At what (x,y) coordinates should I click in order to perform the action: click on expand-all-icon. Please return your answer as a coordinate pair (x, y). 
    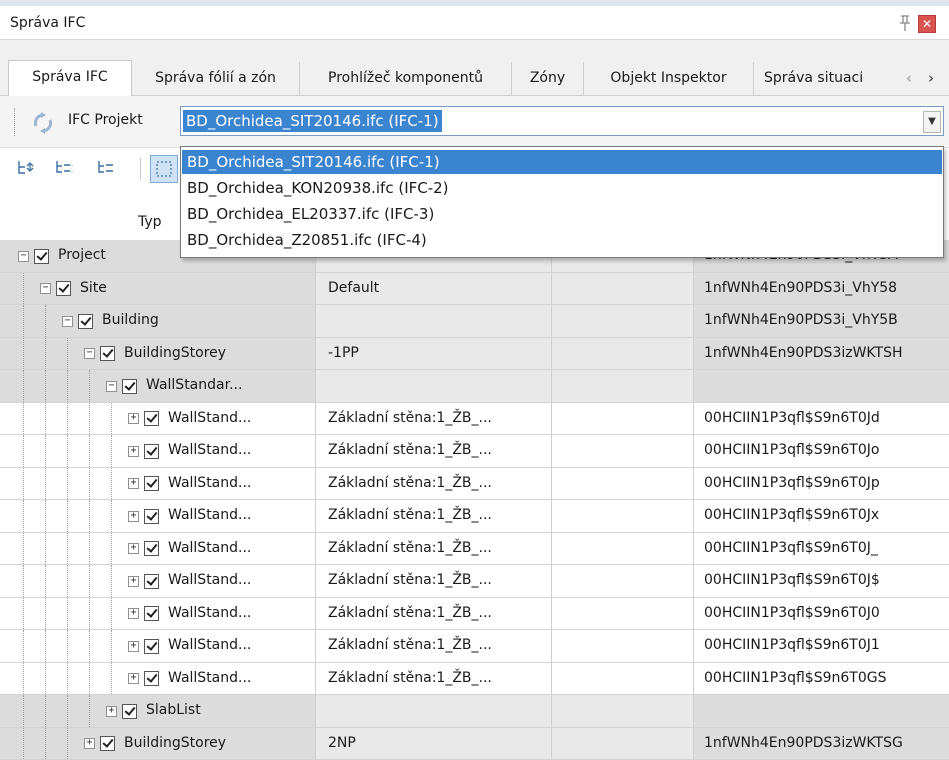
    Looking at the image, I should click on (26, 168).